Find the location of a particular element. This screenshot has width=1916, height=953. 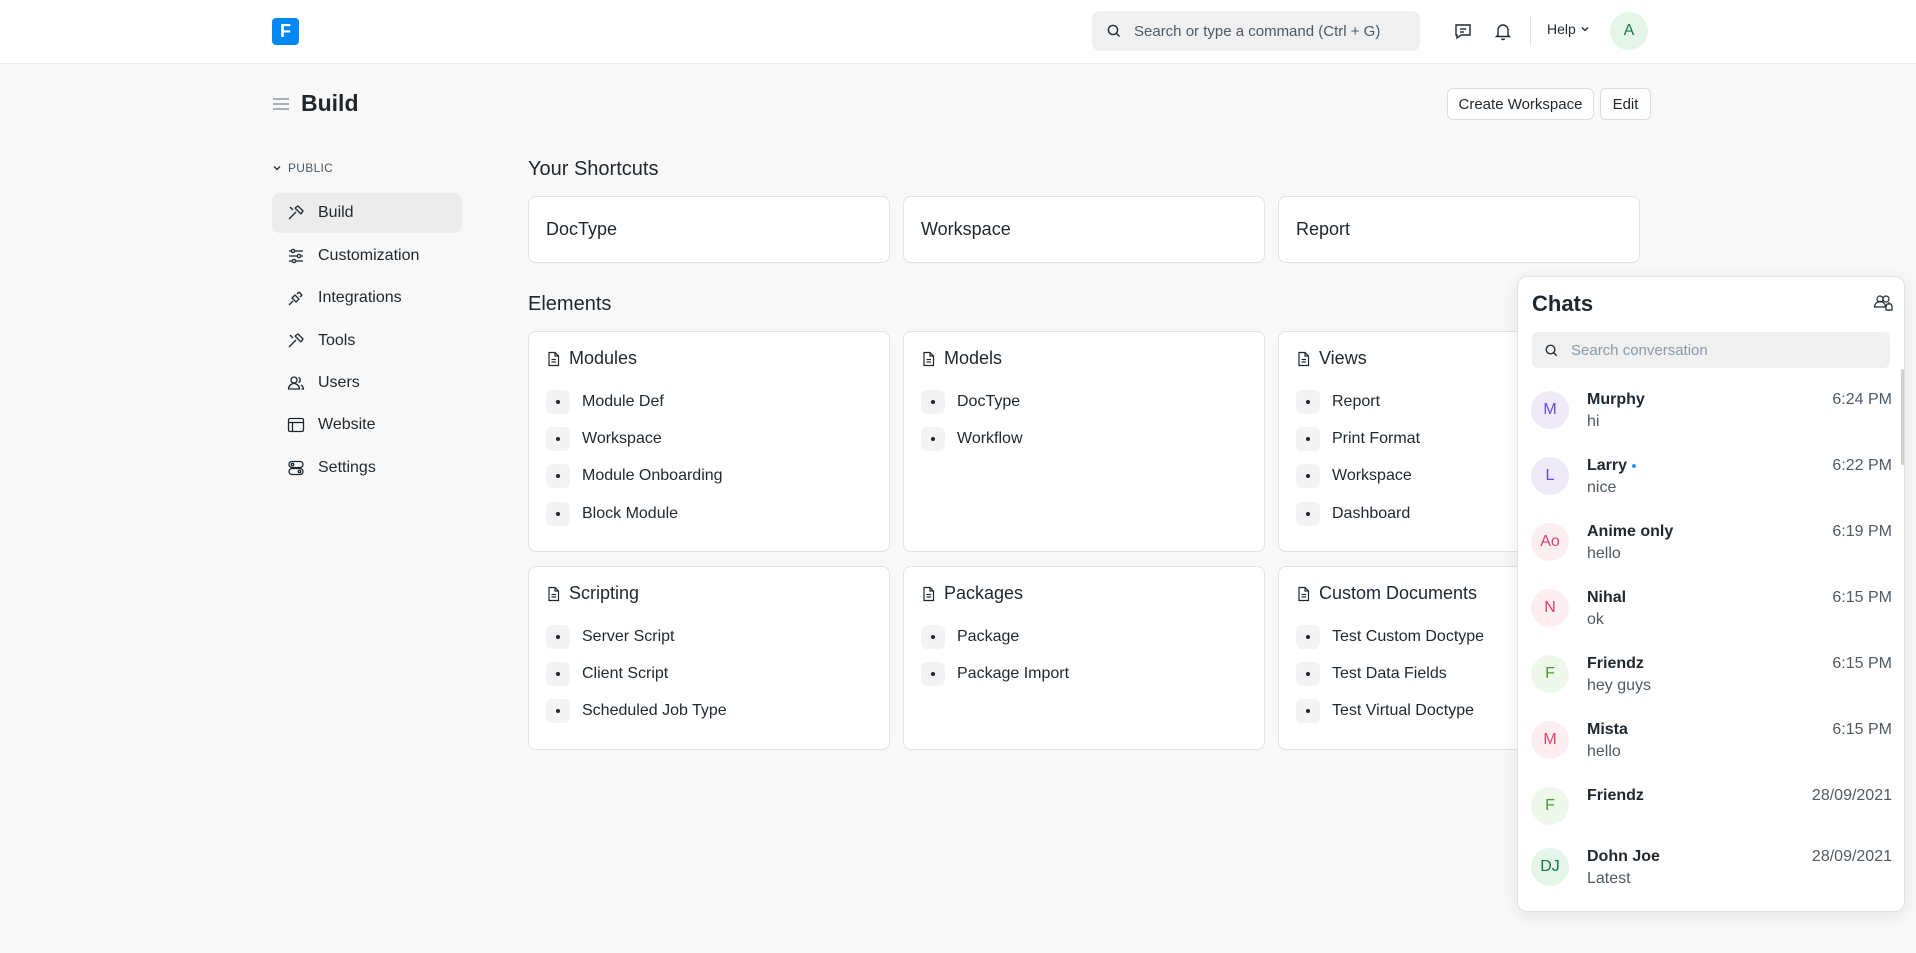

link-client-script: Client Script is located at coordinates (607, 674).